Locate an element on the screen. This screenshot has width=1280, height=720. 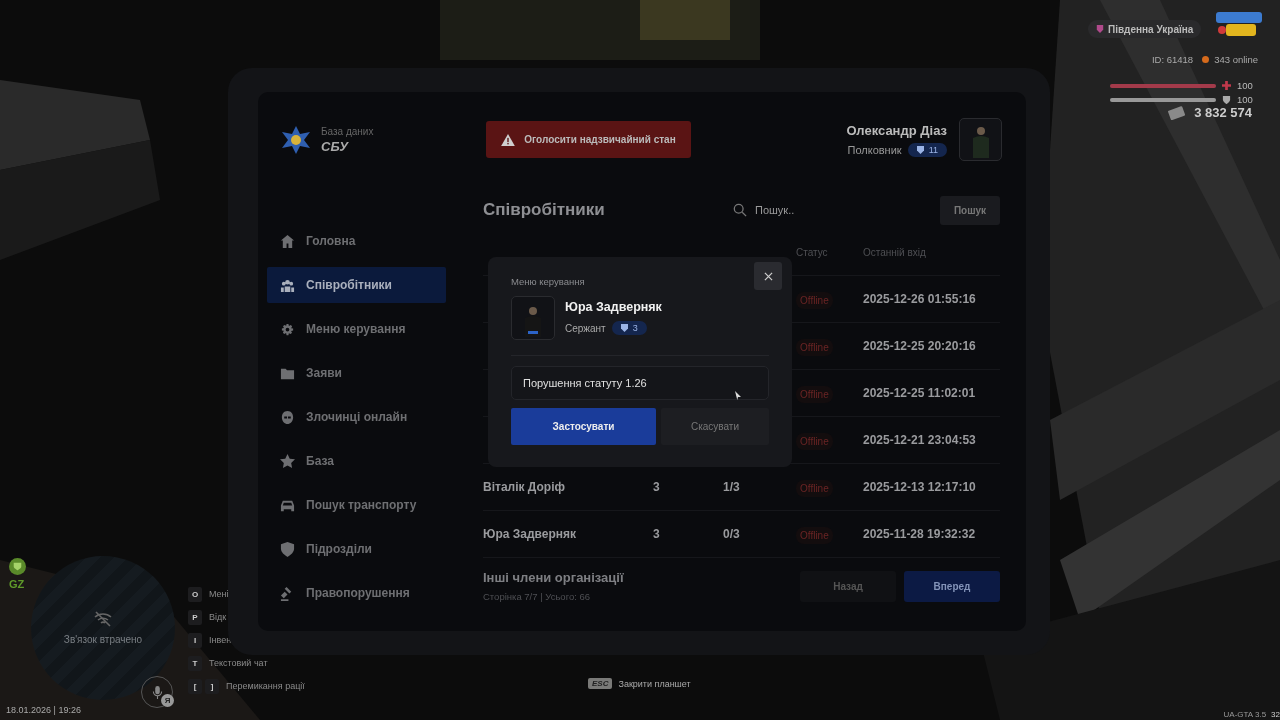
page-info: Сторінка 7/7 | Усього: 66 is located at coordinates (537, 596).